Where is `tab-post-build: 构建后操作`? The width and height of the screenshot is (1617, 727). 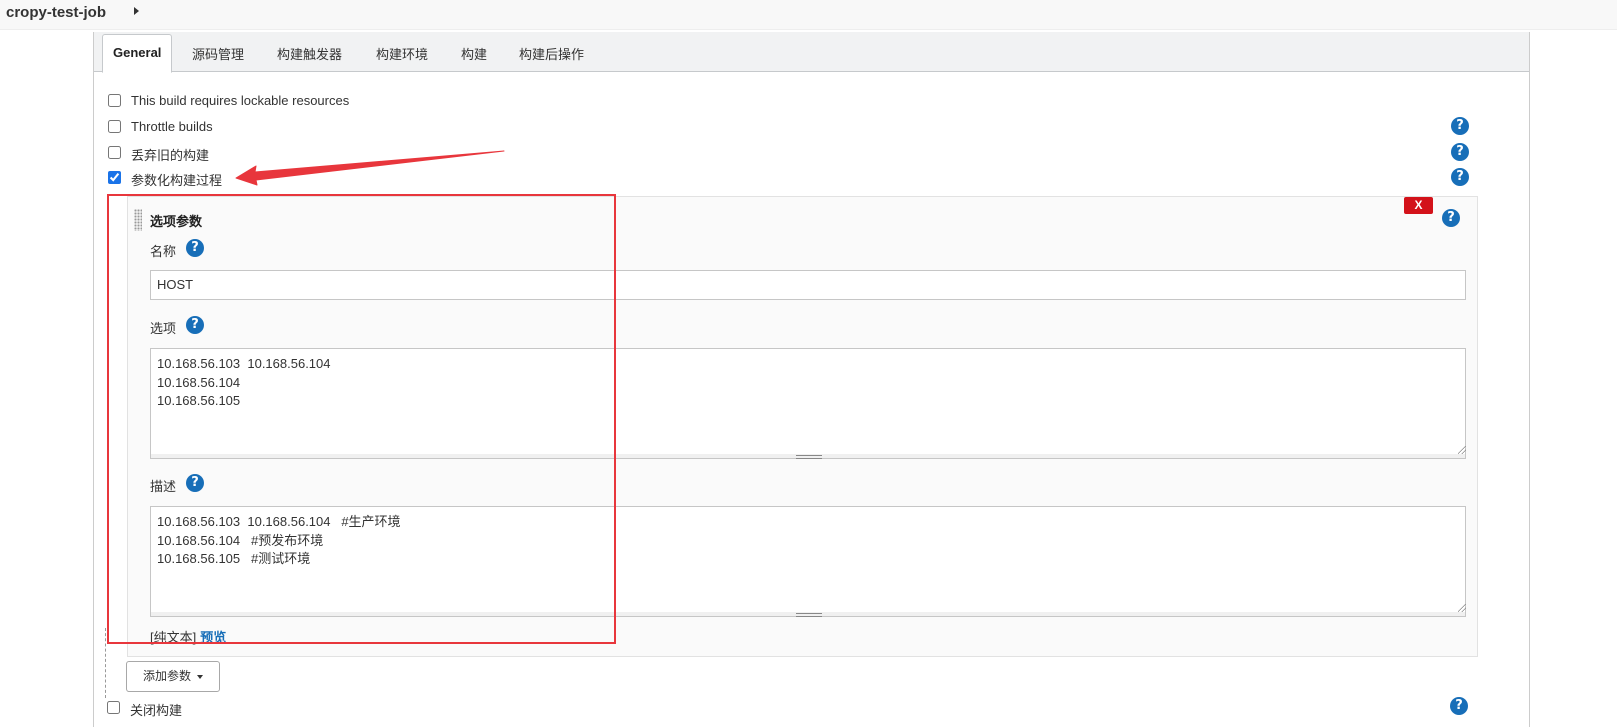 tab-post-build: 构建后操作 is located at coordinates (551, 53).